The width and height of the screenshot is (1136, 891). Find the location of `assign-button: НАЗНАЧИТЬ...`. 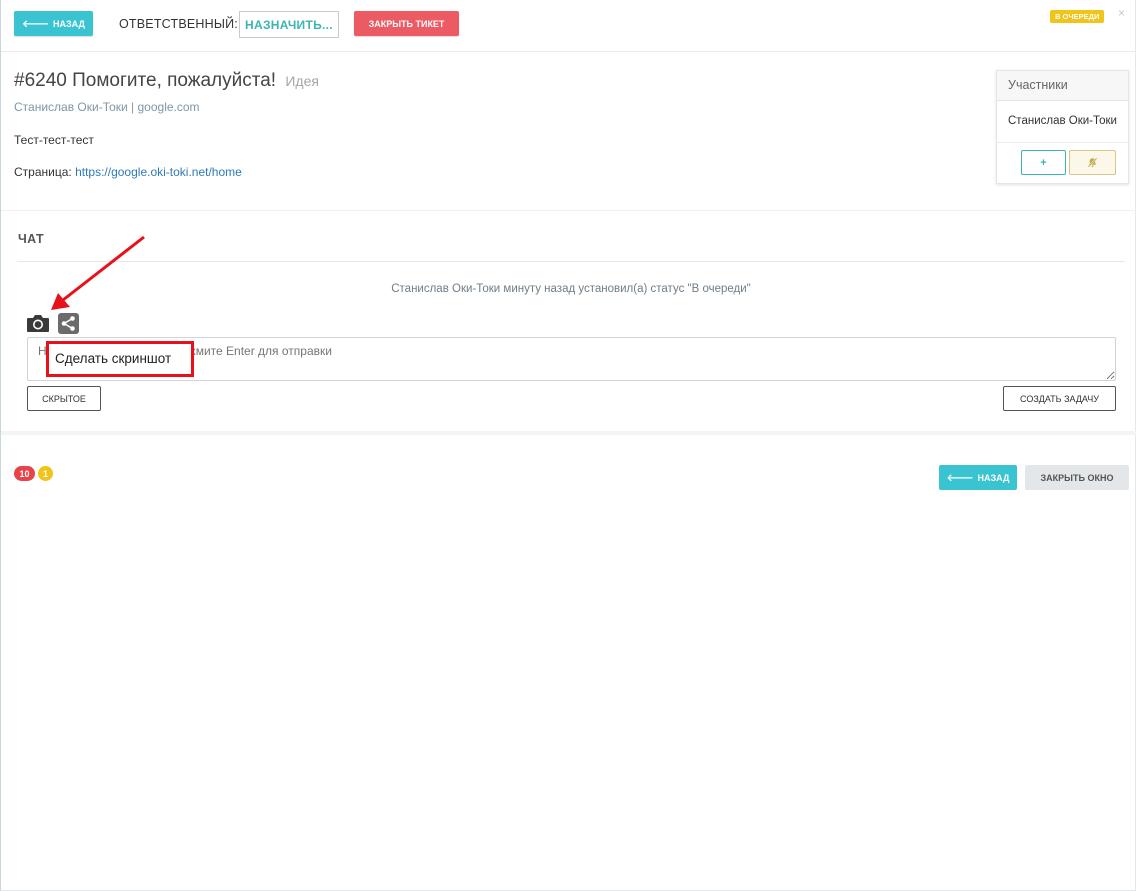

assign-button: НАЗНАЧИТЬ... is located at coordinates (289, 24).